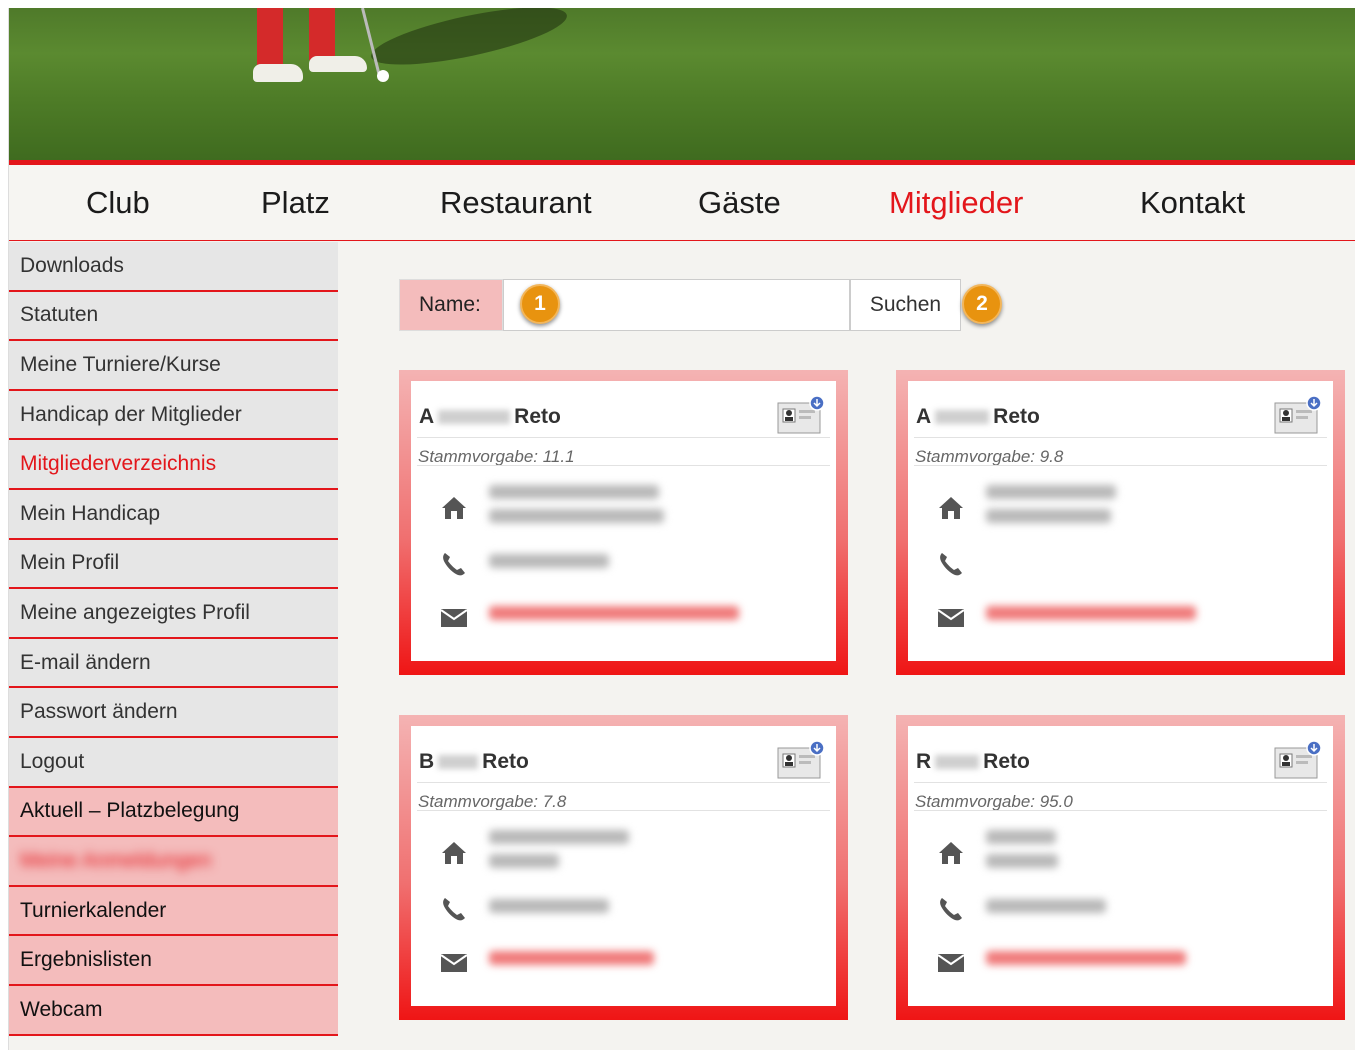  What do you see at coordinates (1192, 203) in the screenshot?
I see `nav-item-kontakt: Kontakt` at bounding box center [1192, 203].